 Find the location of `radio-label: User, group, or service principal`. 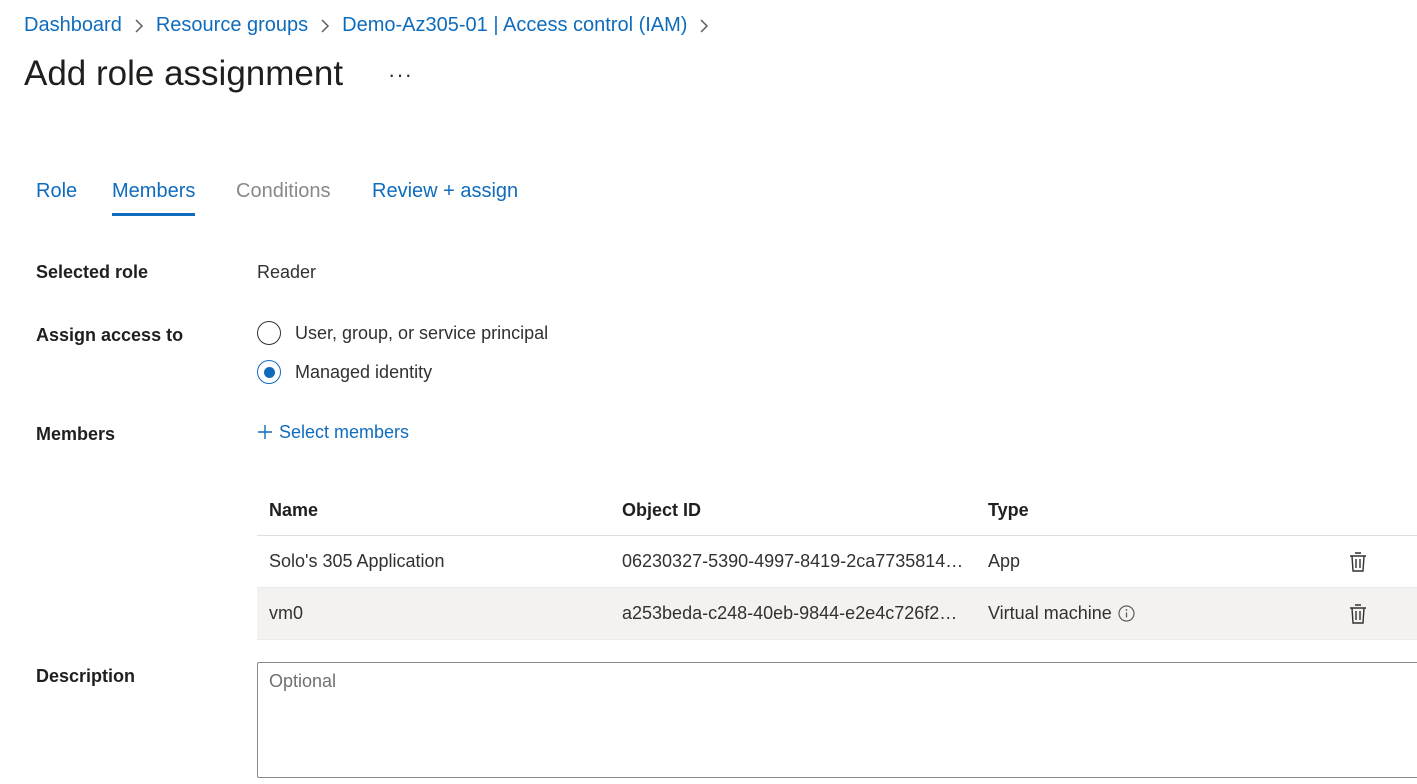

radio-label: User, group, or service principal is located at coordinates (422, 332).